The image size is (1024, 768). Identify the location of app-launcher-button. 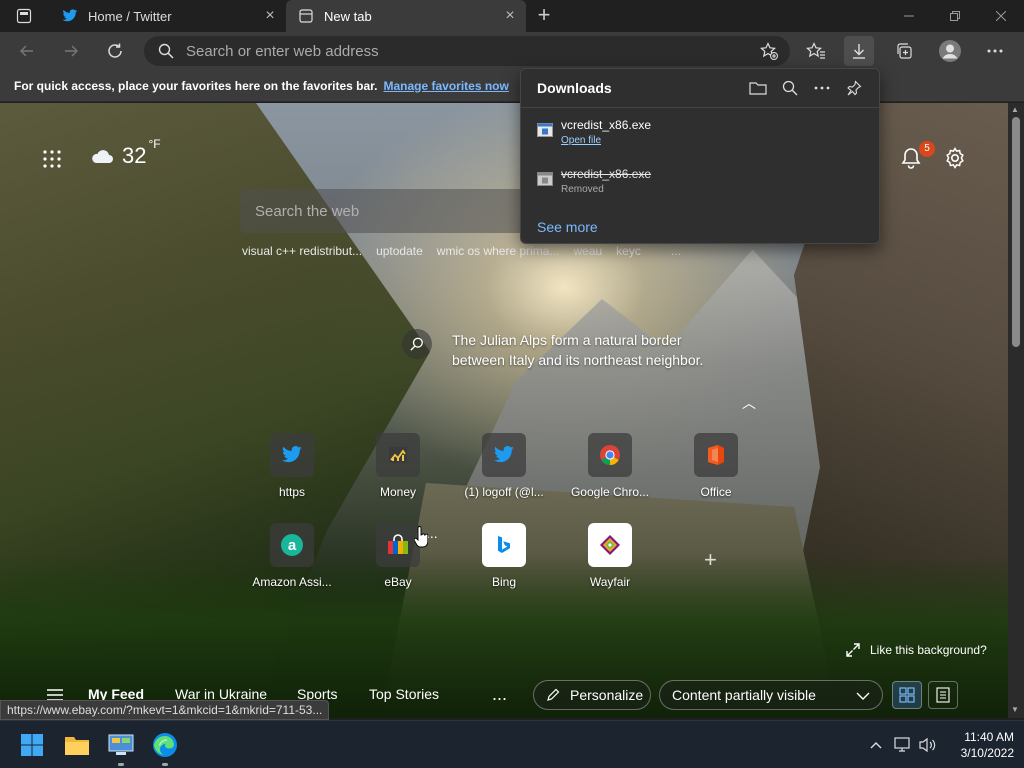
(52, 159).